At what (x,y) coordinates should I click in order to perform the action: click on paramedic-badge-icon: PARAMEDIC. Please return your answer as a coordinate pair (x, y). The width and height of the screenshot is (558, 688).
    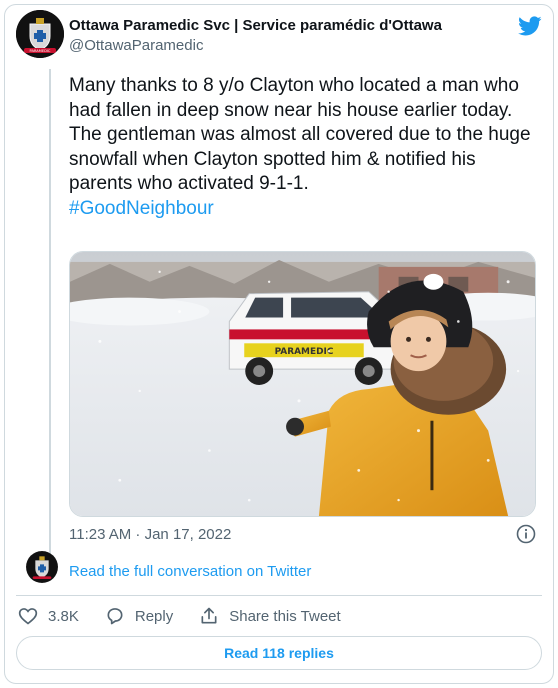
    Looking at the image, I should click on (40, 34).